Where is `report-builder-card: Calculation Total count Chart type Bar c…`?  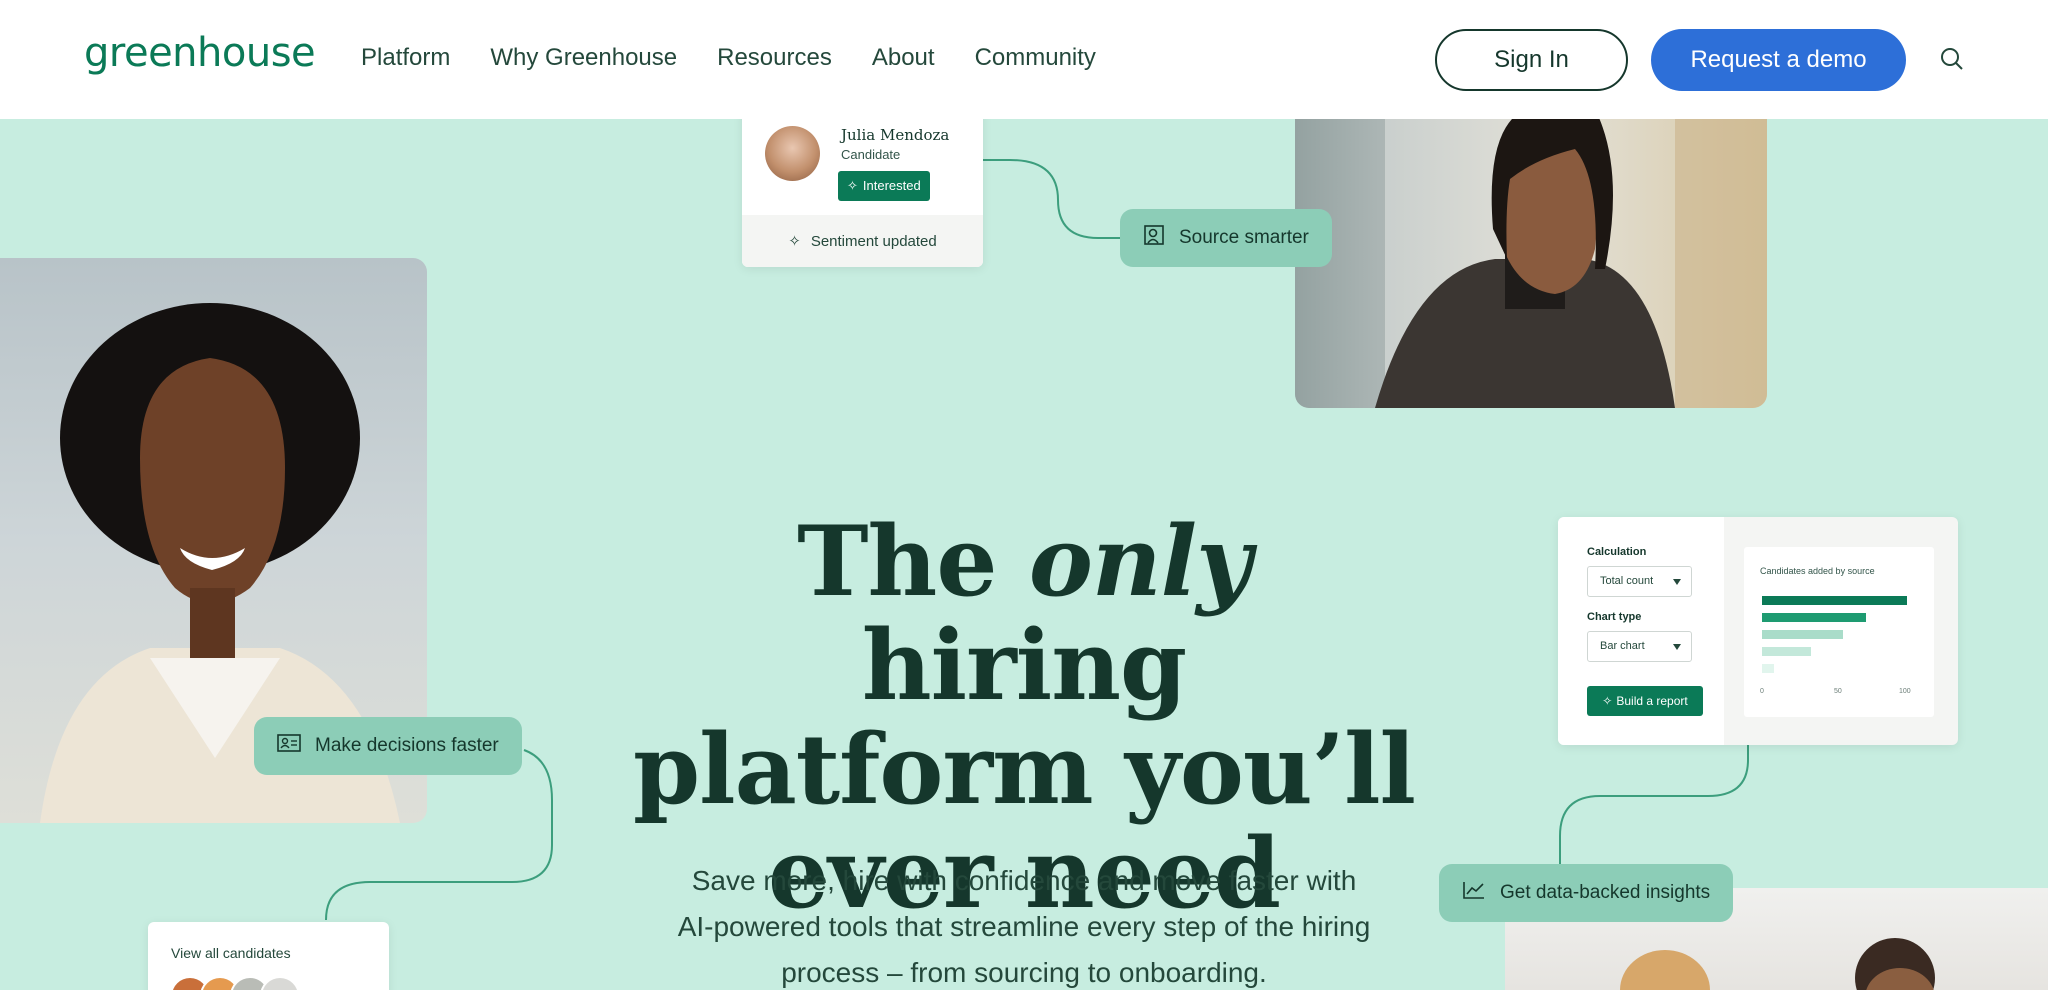 report-builder-card: Calculation Total count Chart type Bar c… is located at coordinates (1758, 631).